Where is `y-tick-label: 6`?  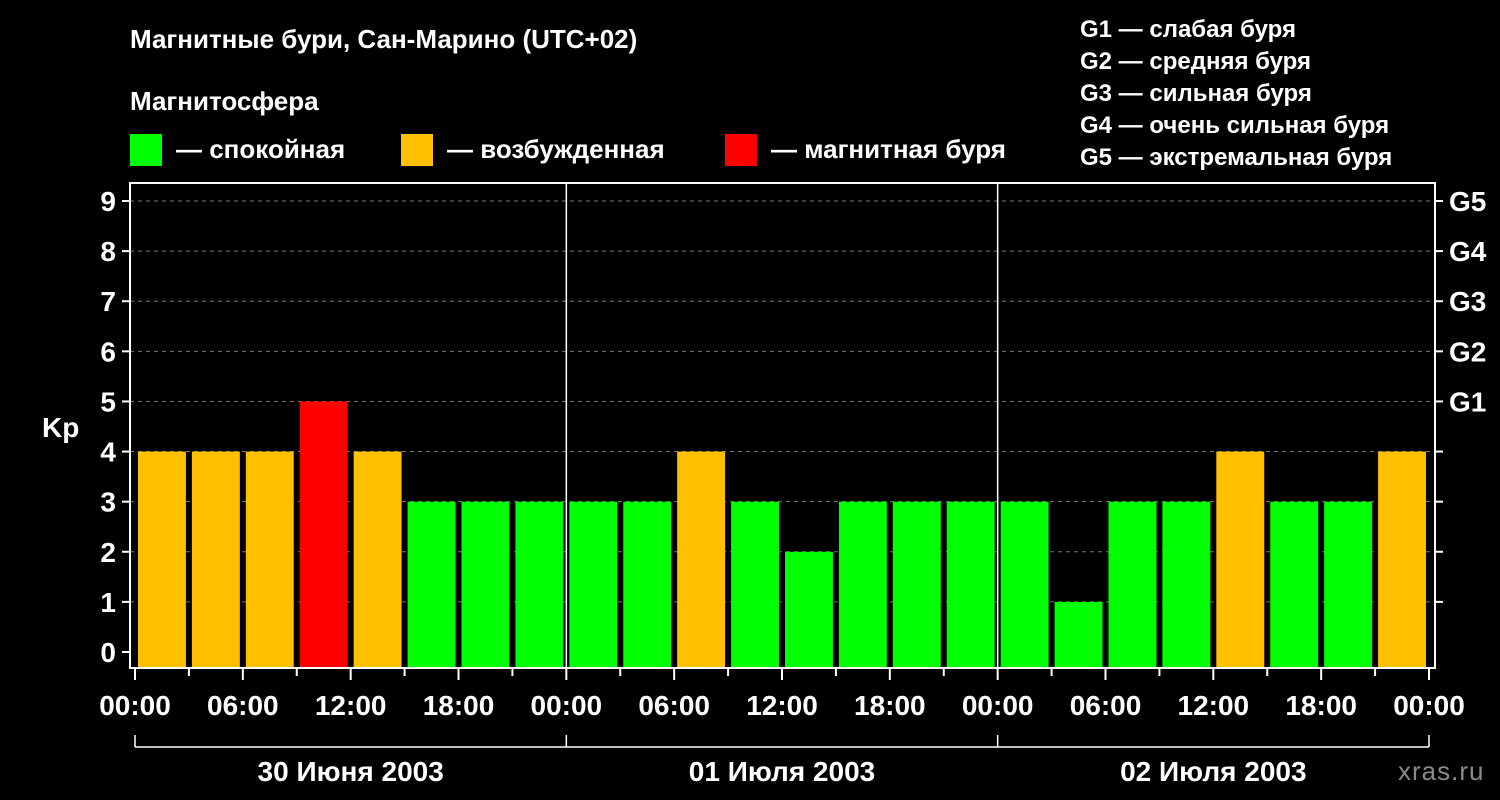
y-tick-label: 6 is located at coordinates (108, 351).